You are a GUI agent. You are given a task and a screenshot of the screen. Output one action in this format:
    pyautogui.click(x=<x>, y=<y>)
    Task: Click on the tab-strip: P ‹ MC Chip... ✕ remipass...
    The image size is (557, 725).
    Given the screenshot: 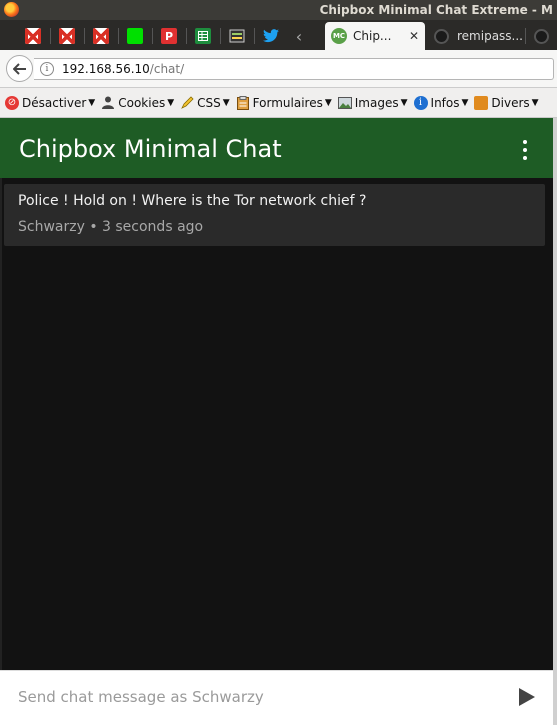 What is the action you would take?
    pyautogui.click(x=278, y=35)
    